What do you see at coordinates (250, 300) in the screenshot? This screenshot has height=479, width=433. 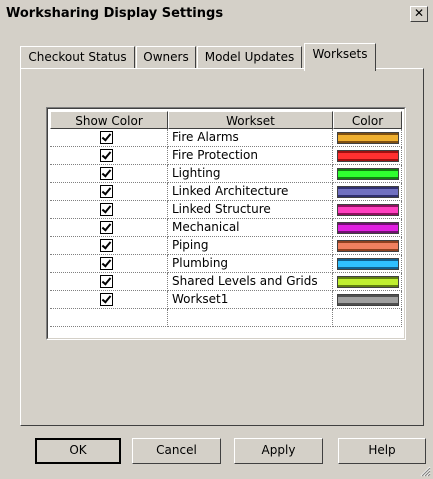 I see `workset-cell: Workset1` at bounding box center [250, 300].